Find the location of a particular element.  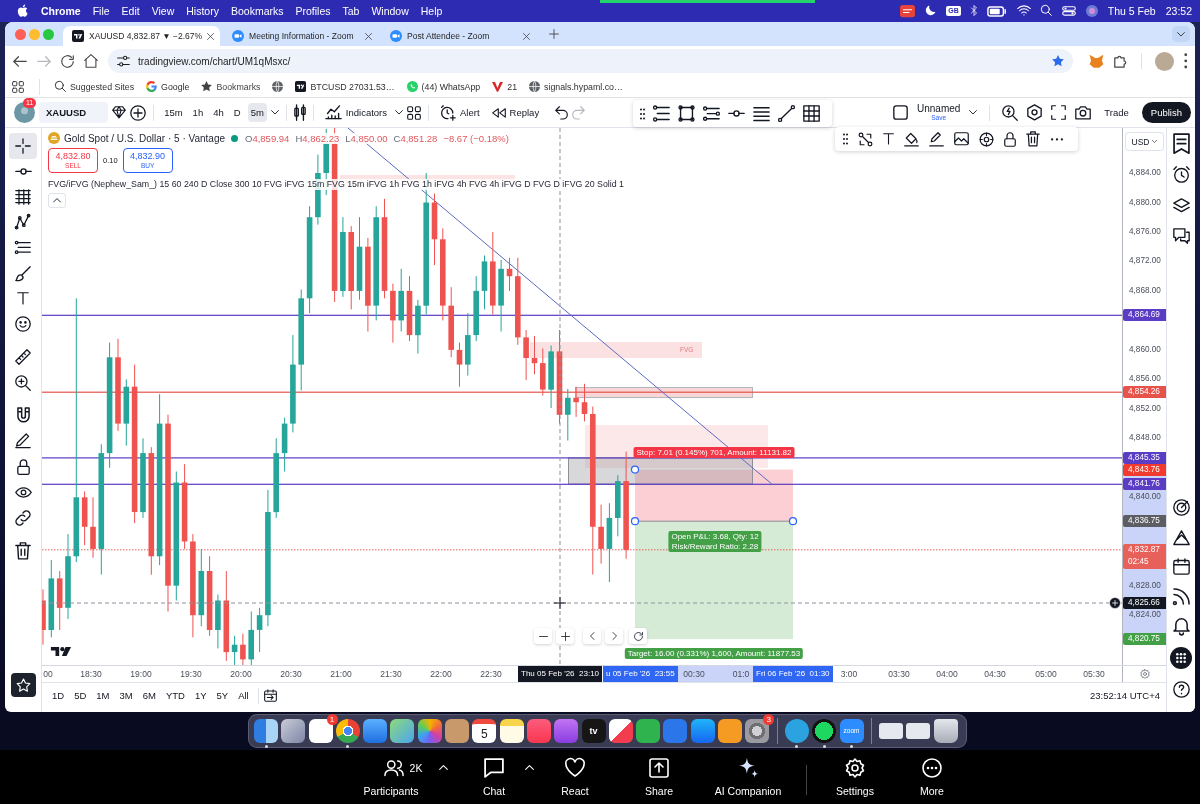

browser-tab: Post Attendee - Zoom is located at coordinates (459, 36).